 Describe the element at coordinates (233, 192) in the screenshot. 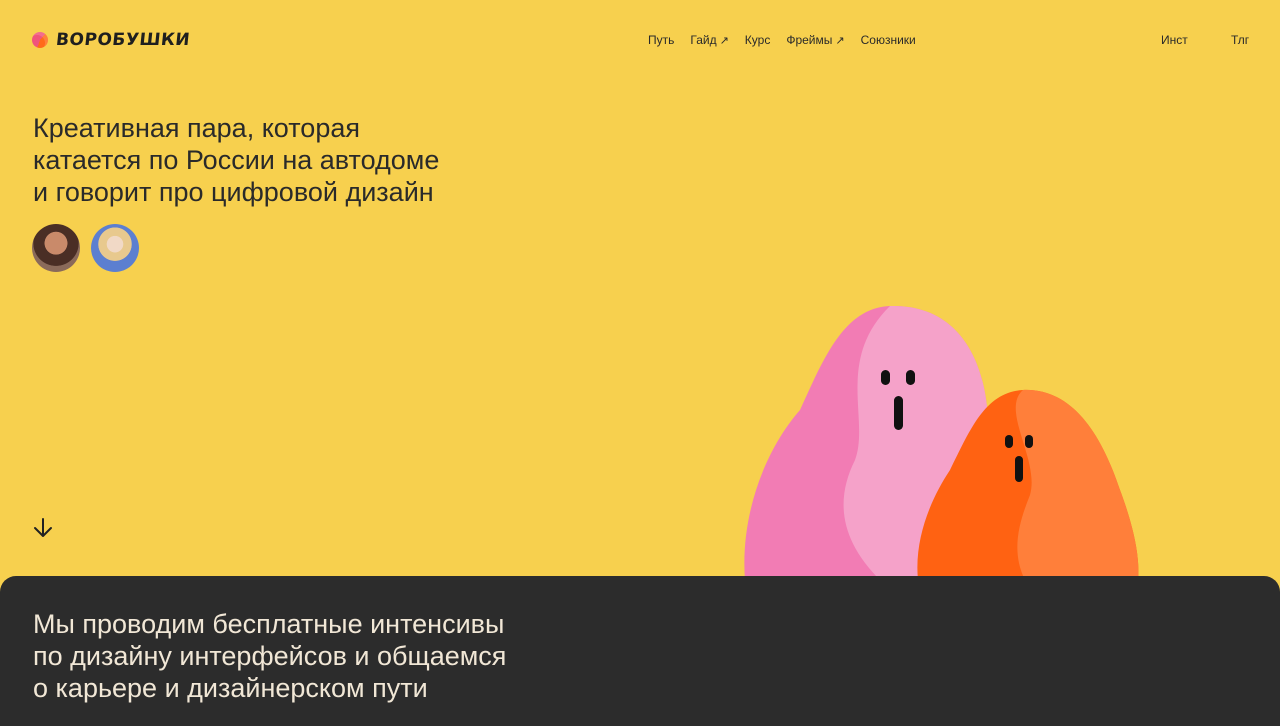

I see `hero-title-line: и говорит про цифровой дизайн` at that location.